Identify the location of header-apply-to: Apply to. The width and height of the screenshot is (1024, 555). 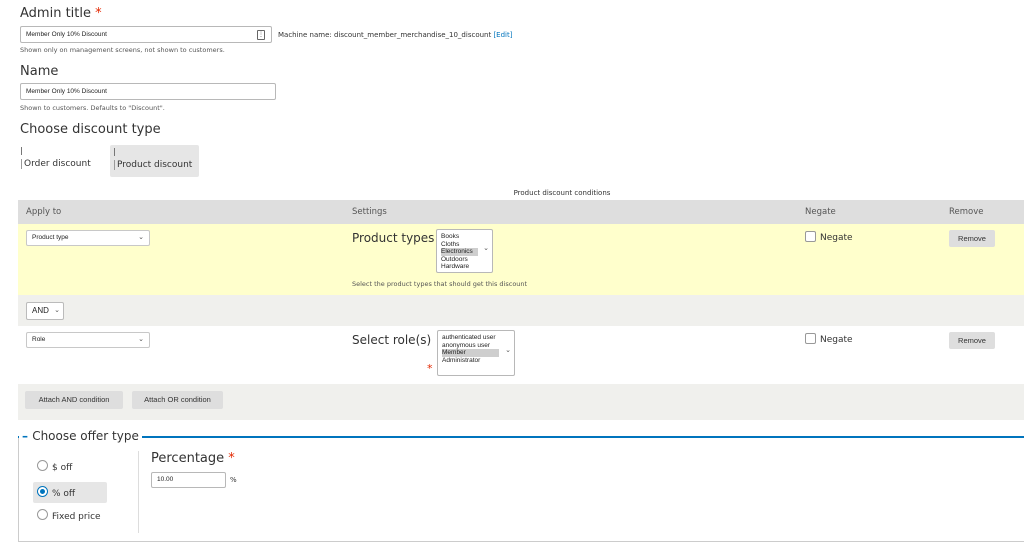
(44, 212).